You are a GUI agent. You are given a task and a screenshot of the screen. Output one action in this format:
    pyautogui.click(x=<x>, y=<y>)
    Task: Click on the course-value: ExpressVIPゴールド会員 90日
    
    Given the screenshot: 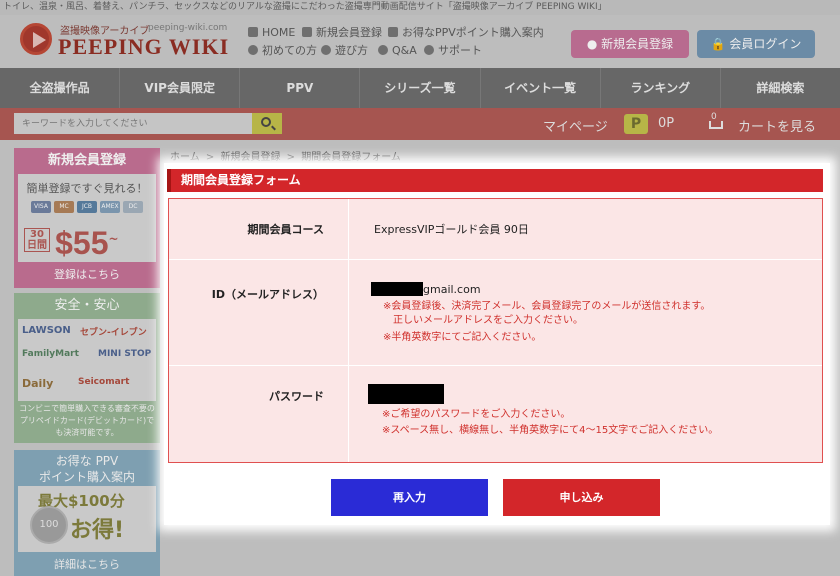 What is the action you would take?
    pyautogui.click(x=586, y=229)
    